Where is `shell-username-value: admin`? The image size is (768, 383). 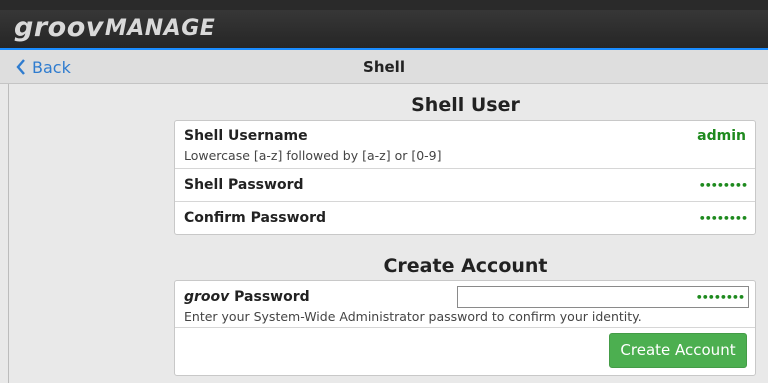 shell-username-value: admin is located at coordinates (721, 136).